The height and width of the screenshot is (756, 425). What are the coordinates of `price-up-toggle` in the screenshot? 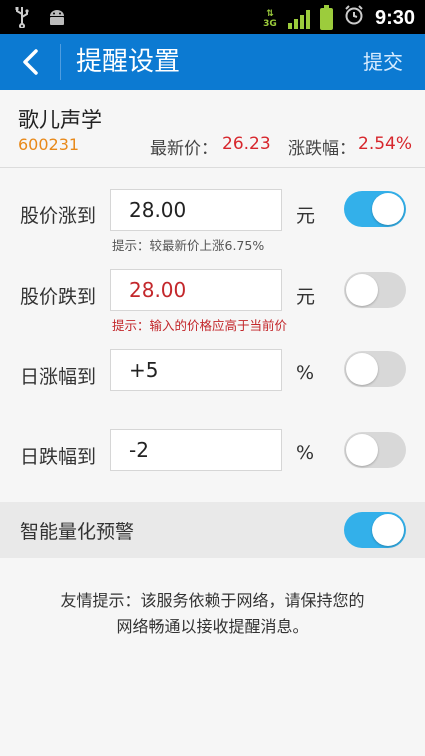 It's located at (375, 209).